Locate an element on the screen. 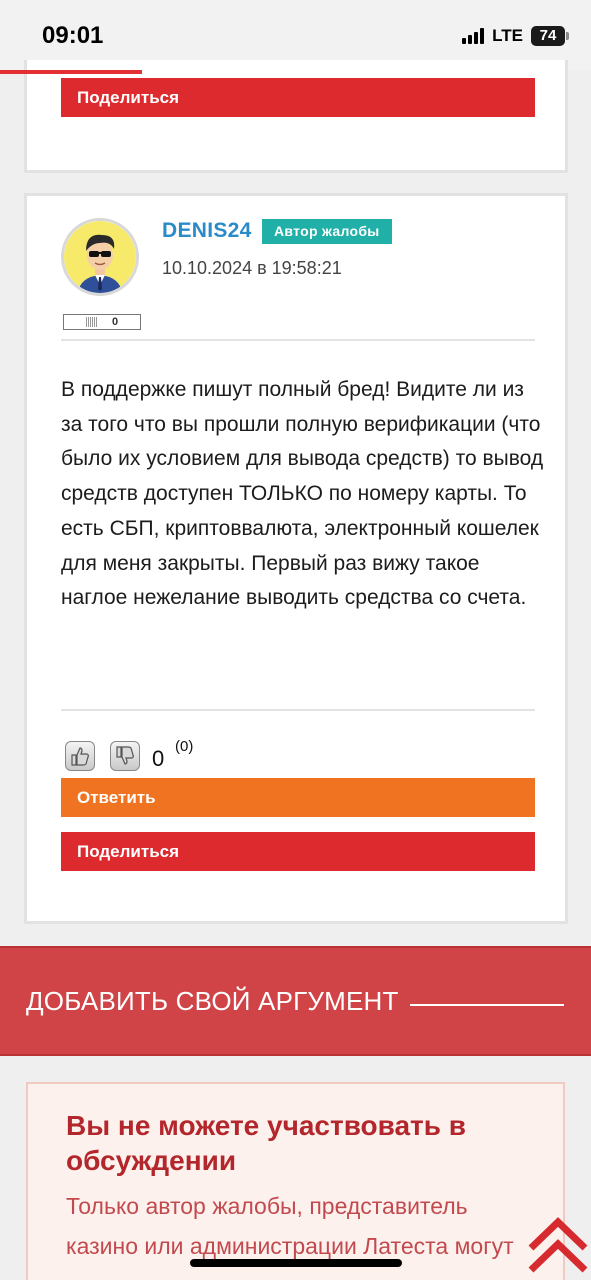 This screenshot has height=1280, width=591. comment-date: 10.10.2024 в 19:58:21 is located at coordinates (252, 268).